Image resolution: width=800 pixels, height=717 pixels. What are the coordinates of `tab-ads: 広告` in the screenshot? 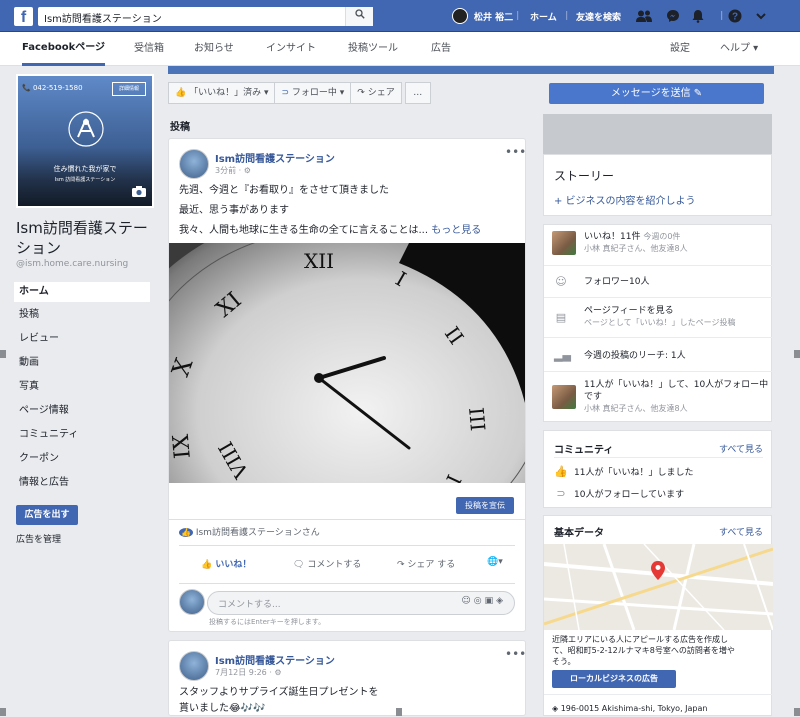 It's located at (441, 49).